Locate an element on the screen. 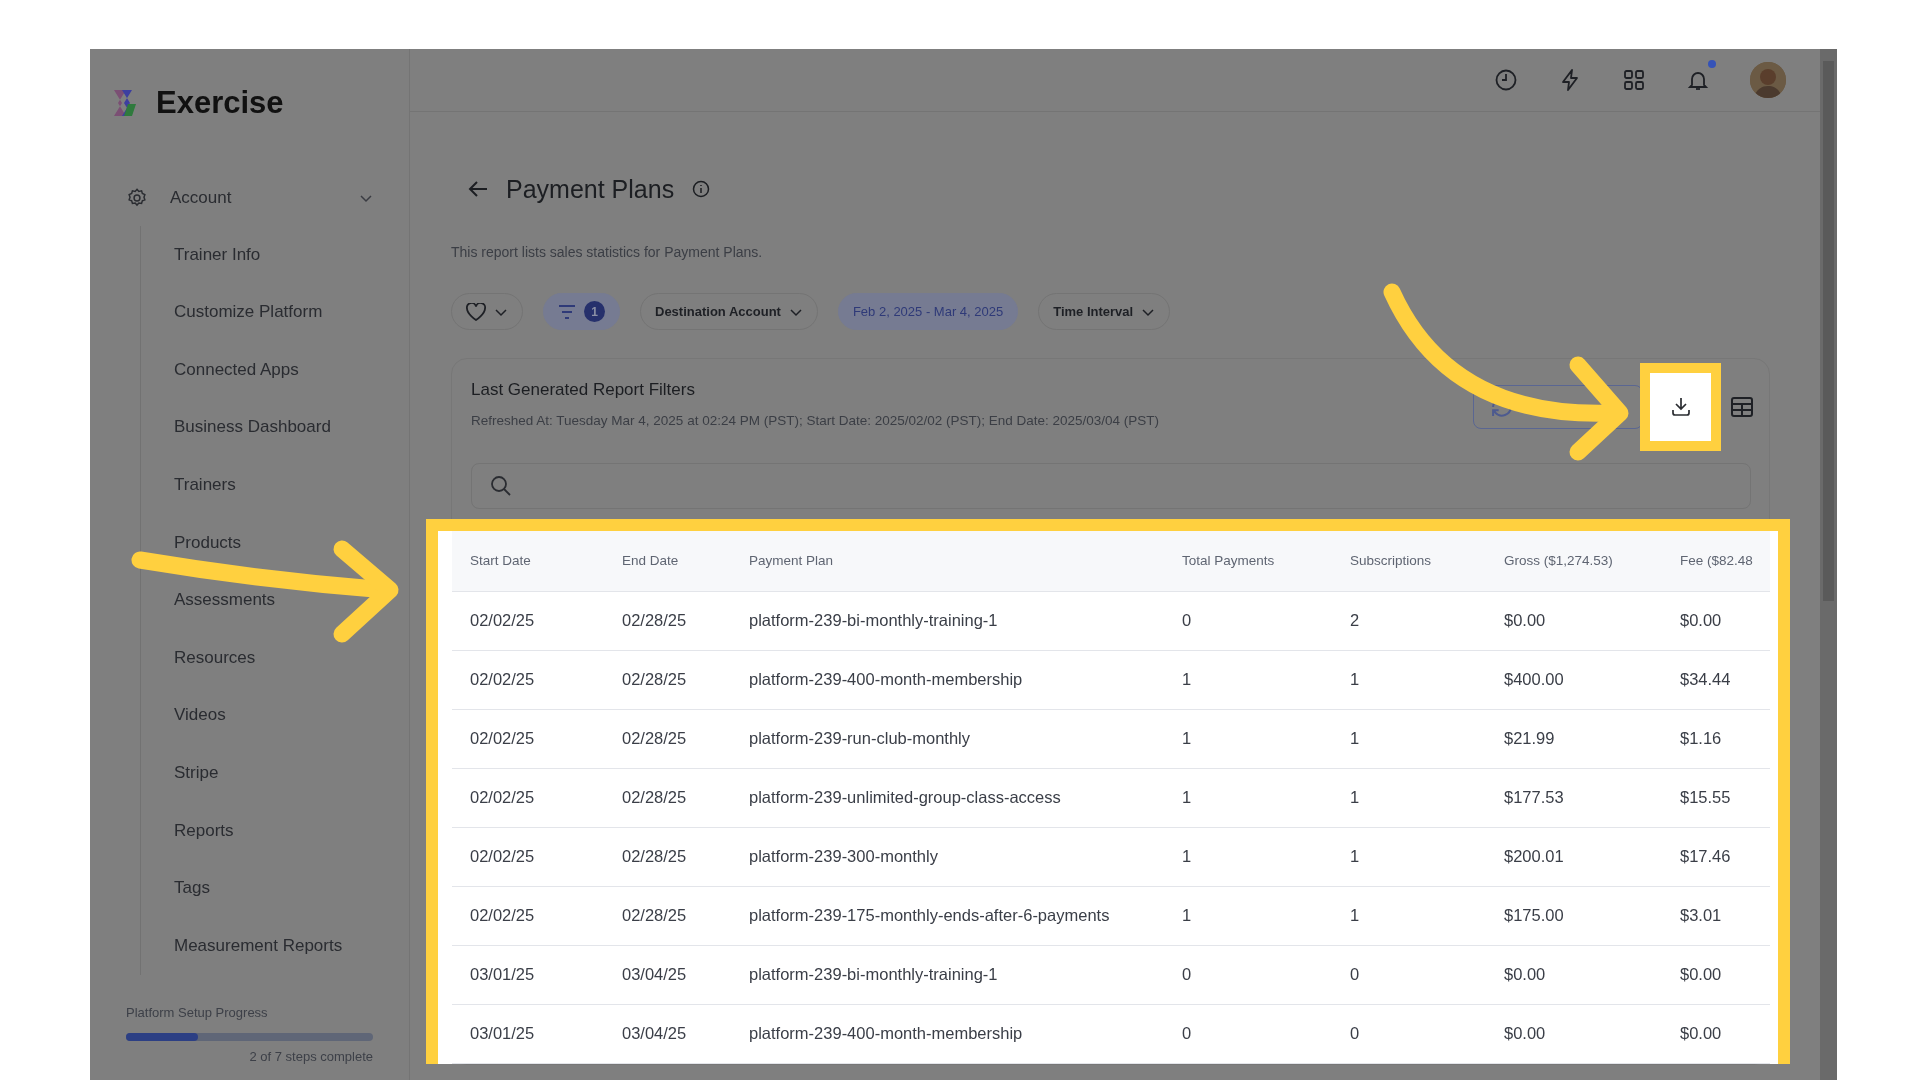 The image size is (1920, 1080). column-header: Payment Plan is located at coordinates (947, 561).